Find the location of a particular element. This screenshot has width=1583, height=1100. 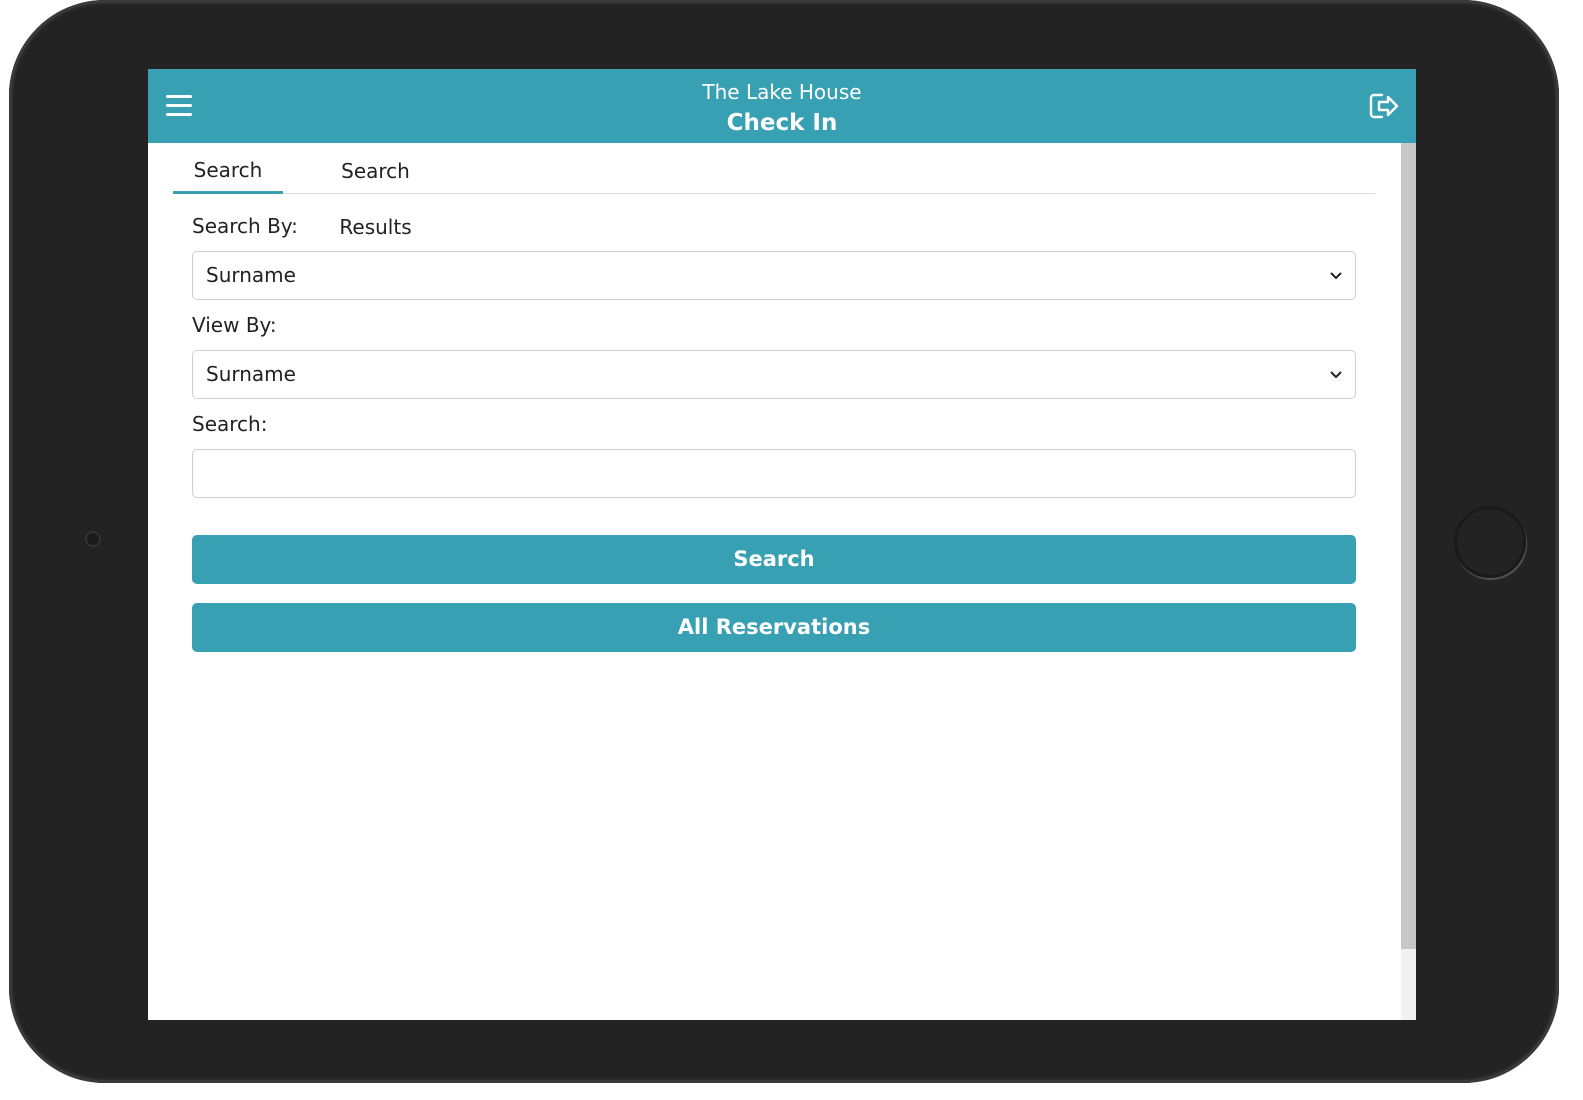

search-button: Search is located at coordinates (774, 559).